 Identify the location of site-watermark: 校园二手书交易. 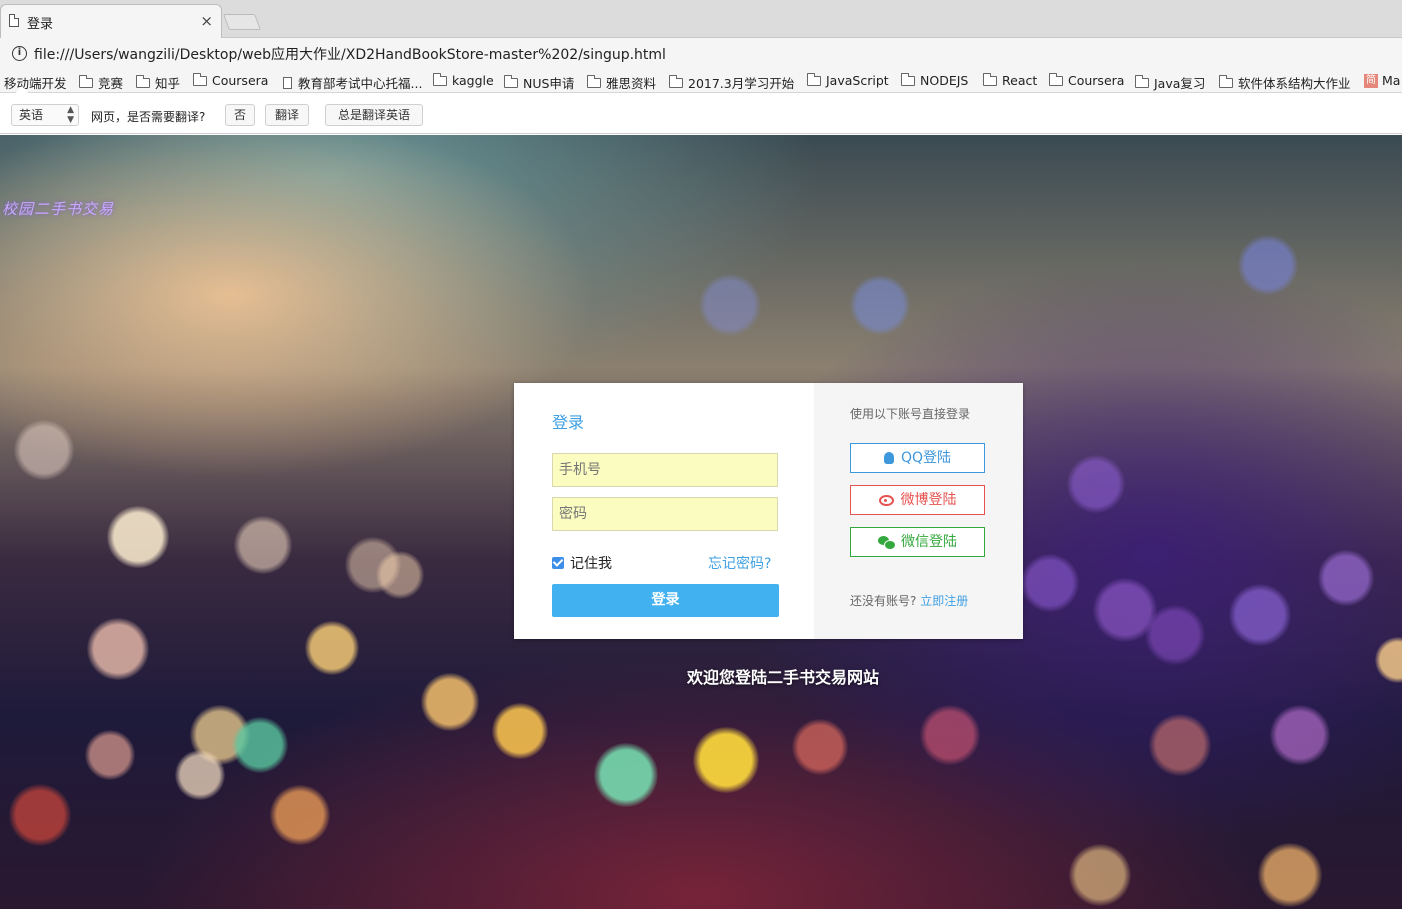
(58, 209).